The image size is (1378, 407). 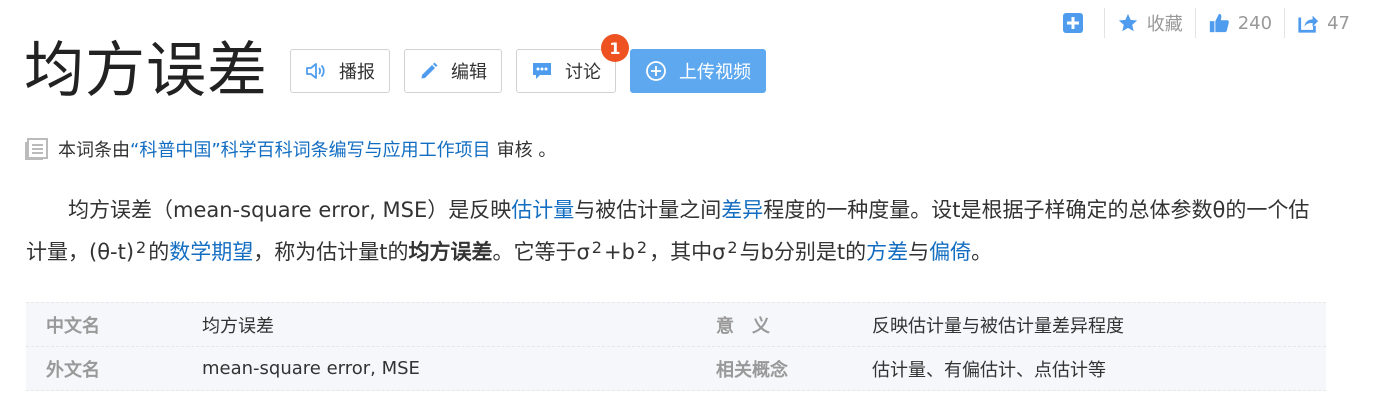 I want to click on summary-text: ，其中σ, so click(x=687, y=252).